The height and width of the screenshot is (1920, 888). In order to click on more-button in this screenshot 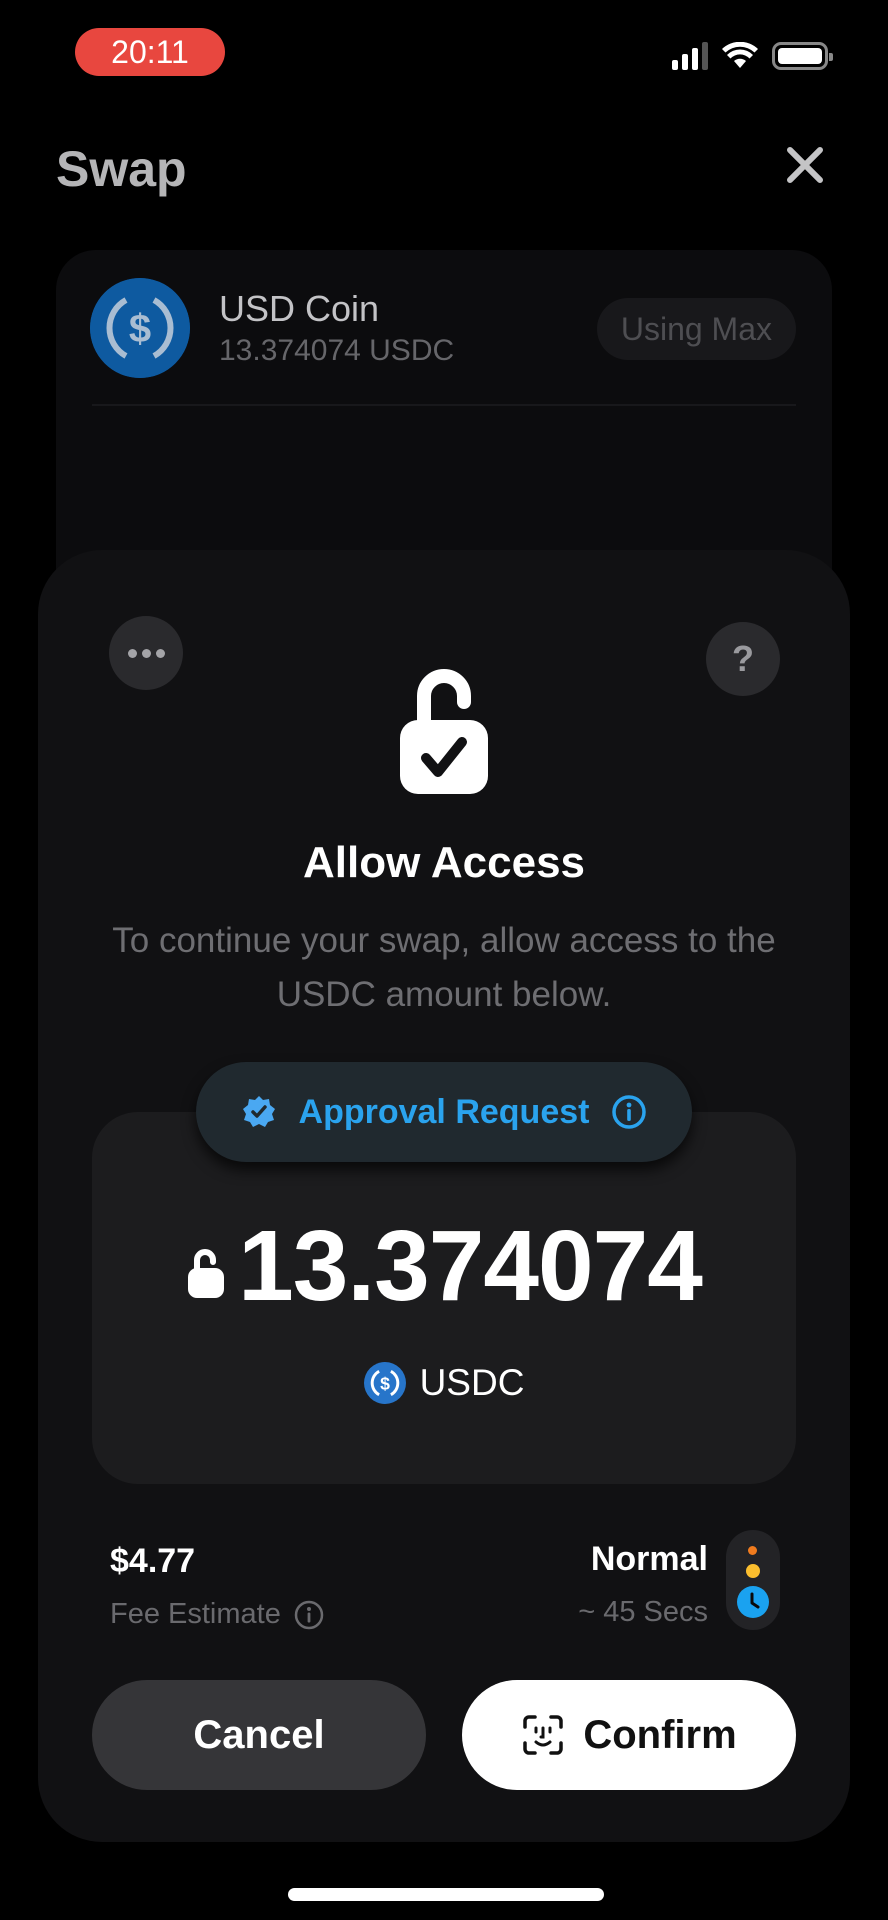, I will do `click(146, 653)`.